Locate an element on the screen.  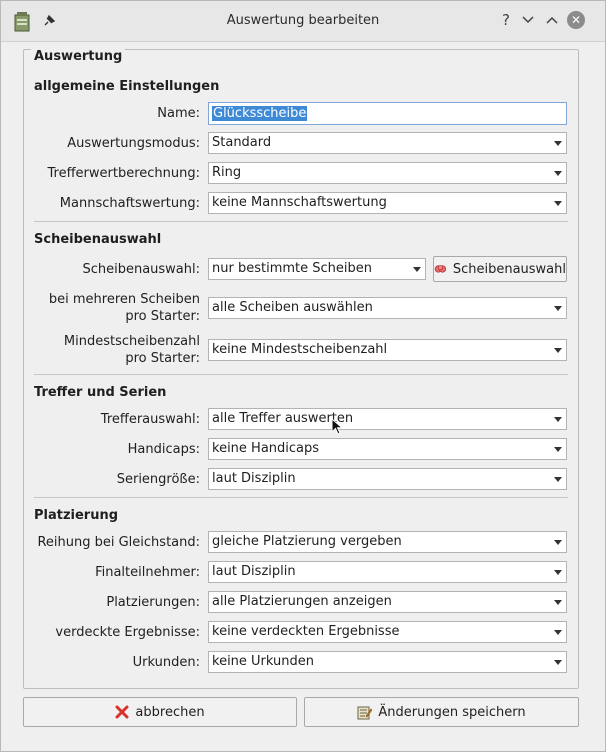
tie-select-value: gleiche Platzierung vergeben is located at coordinates (307, 541).